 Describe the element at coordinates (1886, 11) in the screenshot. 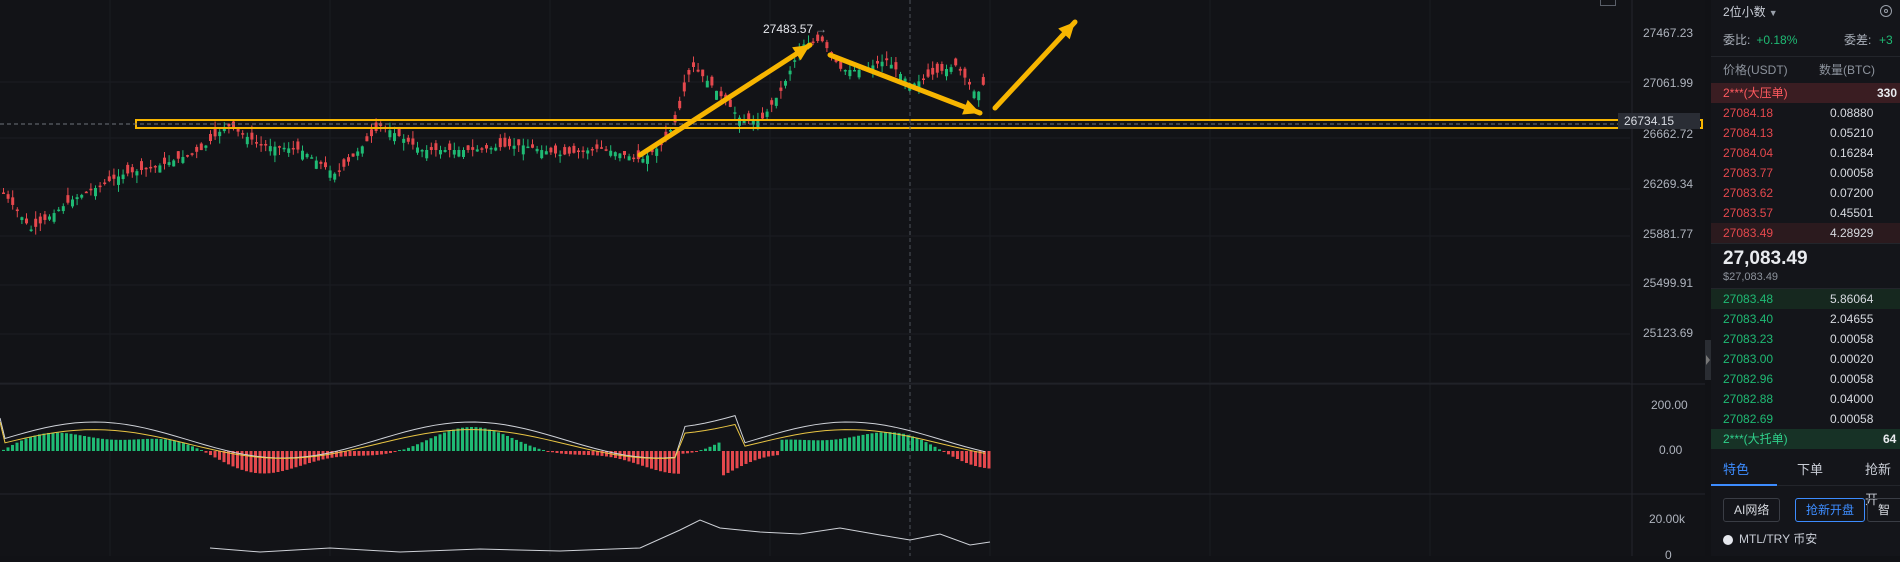

I see `gear-icon` at that location.